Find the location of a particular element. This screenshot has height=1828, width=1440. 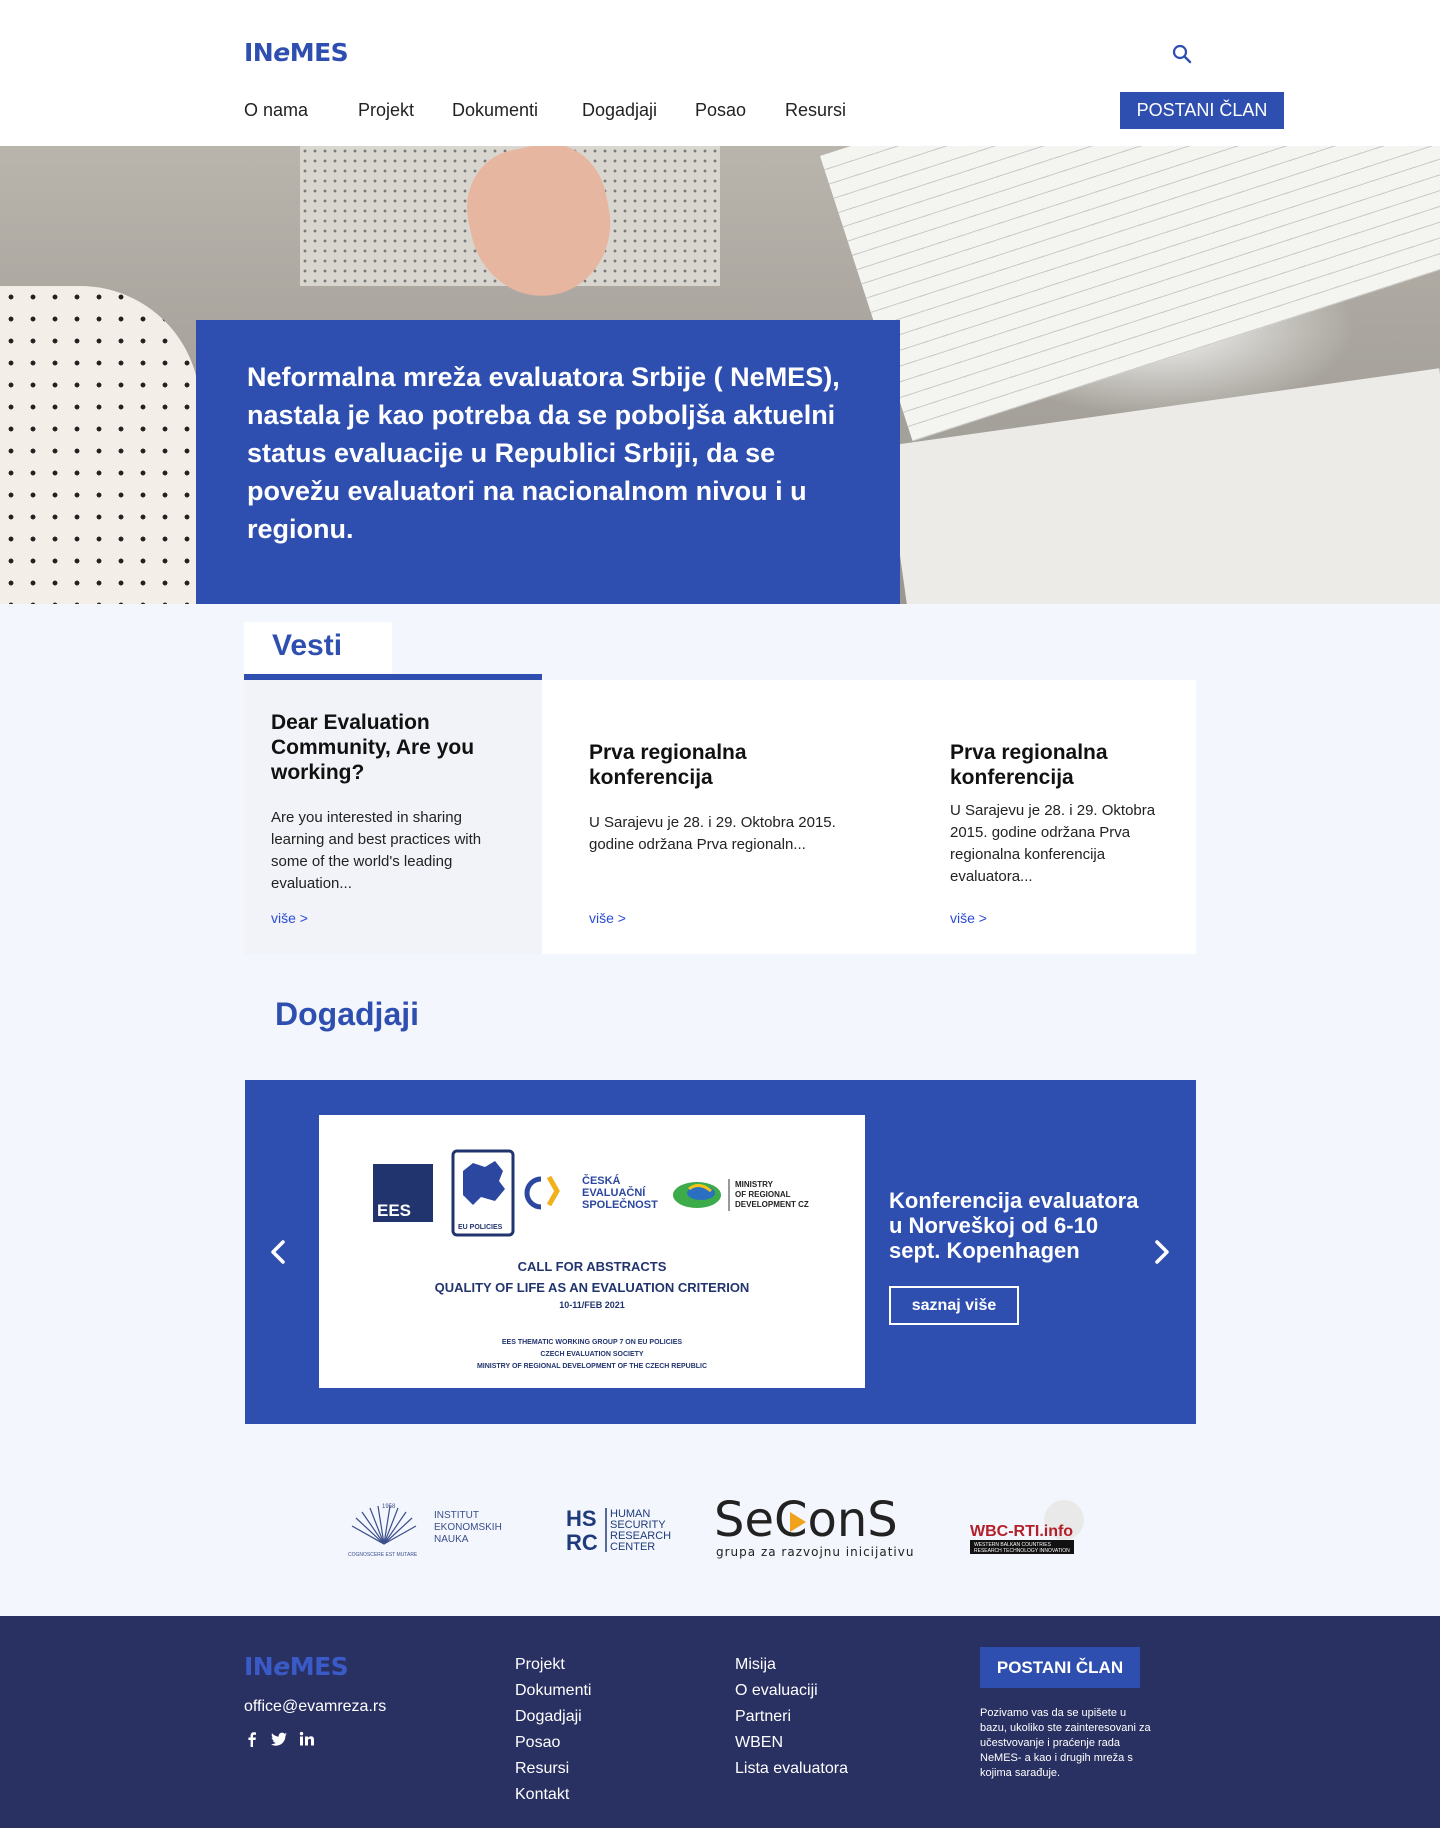

nav-item-posao: Posao is located at coordinates (720, 110).